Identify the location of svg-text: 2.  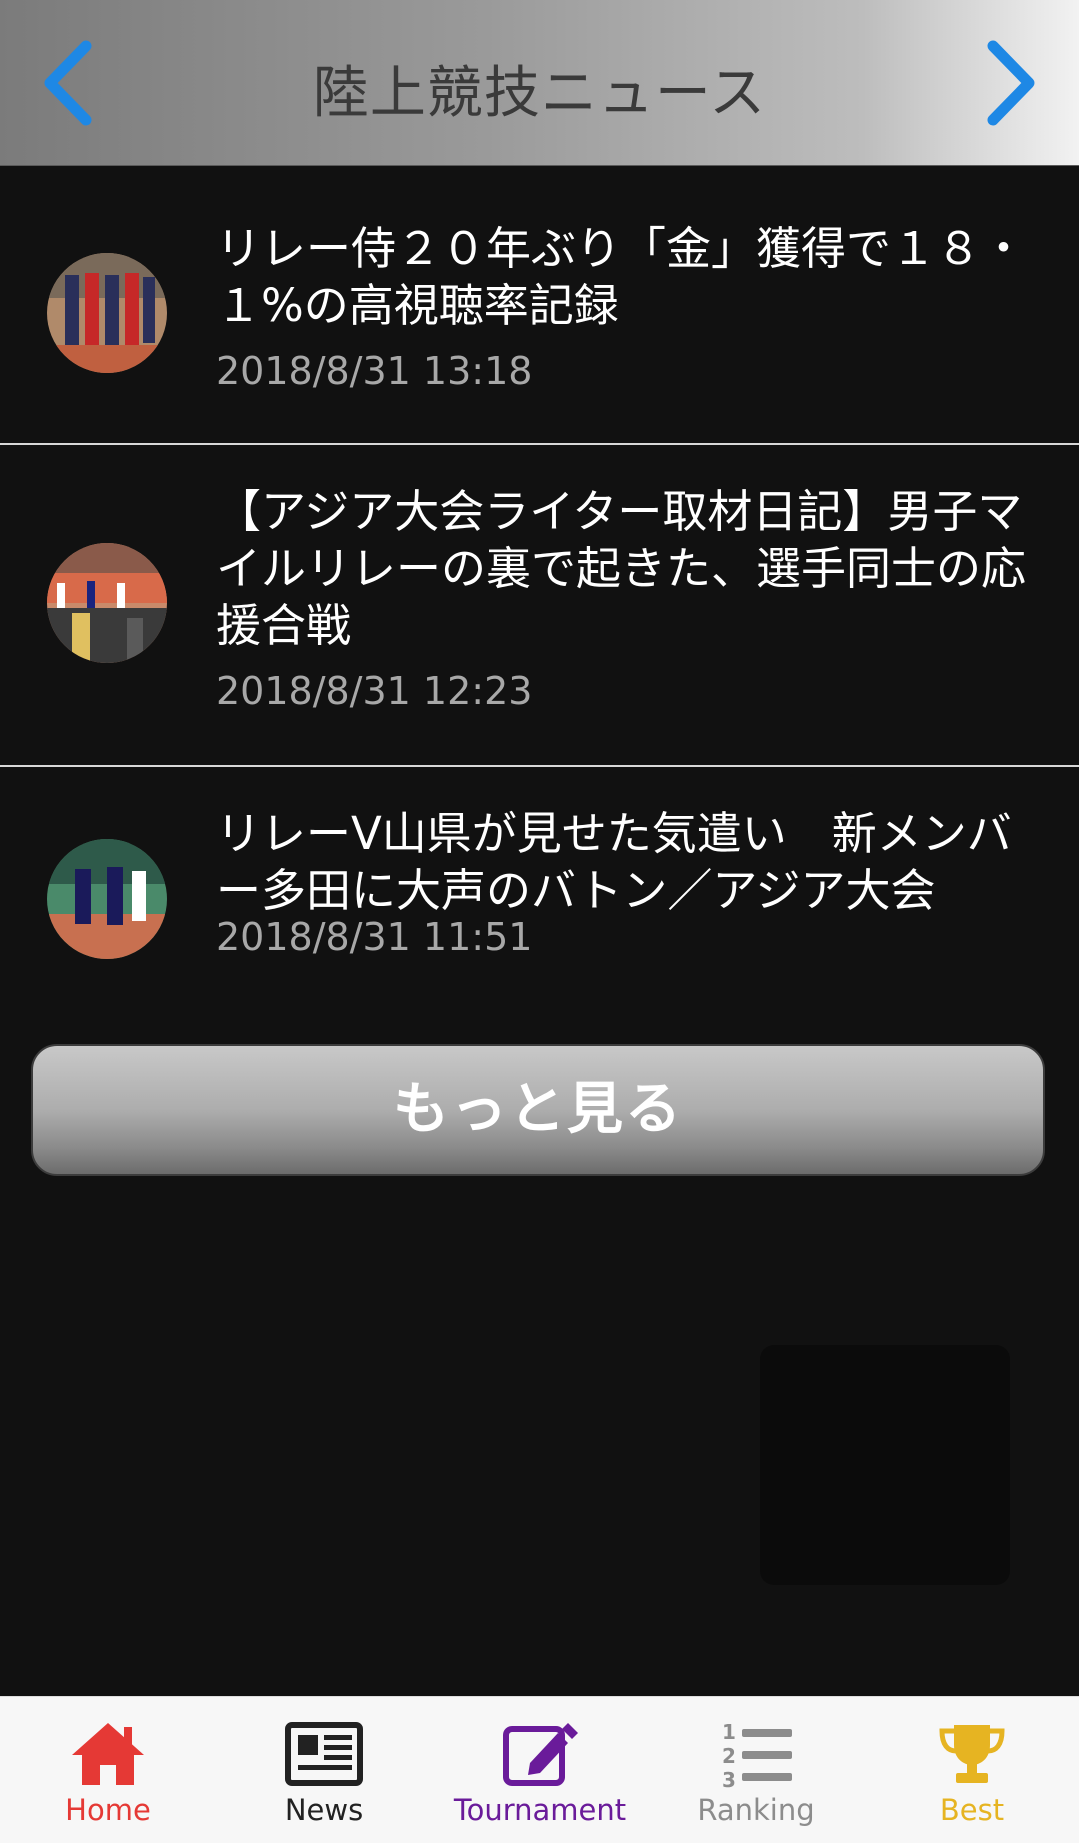
(729, 1756).